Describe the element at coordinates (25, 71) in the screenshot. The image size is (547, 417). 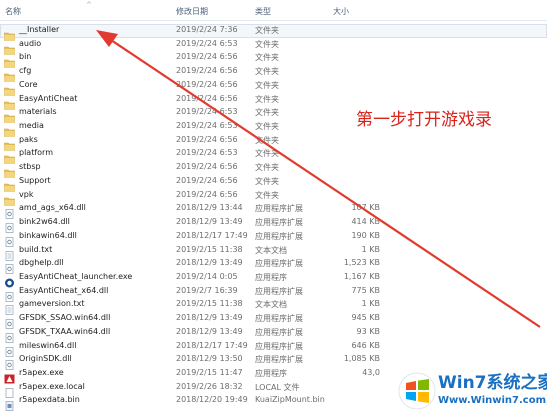
I see `file-name: cfg` at that location.